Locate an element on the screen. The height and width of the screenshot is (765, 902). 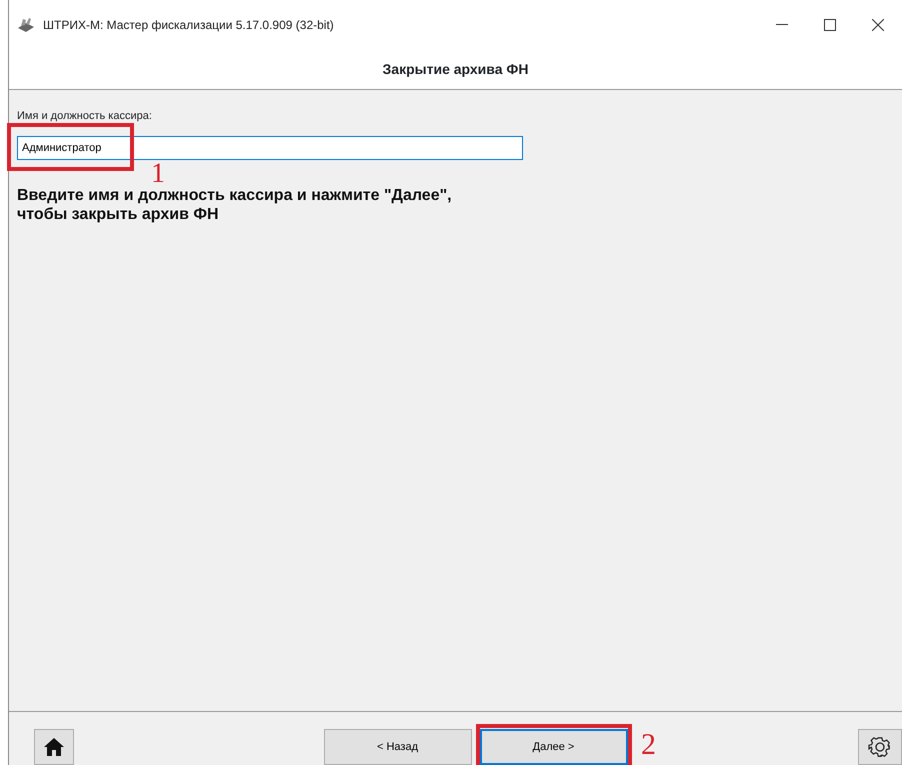
field-label: Имя и должность кассира: is located at coordinates (85, 116).